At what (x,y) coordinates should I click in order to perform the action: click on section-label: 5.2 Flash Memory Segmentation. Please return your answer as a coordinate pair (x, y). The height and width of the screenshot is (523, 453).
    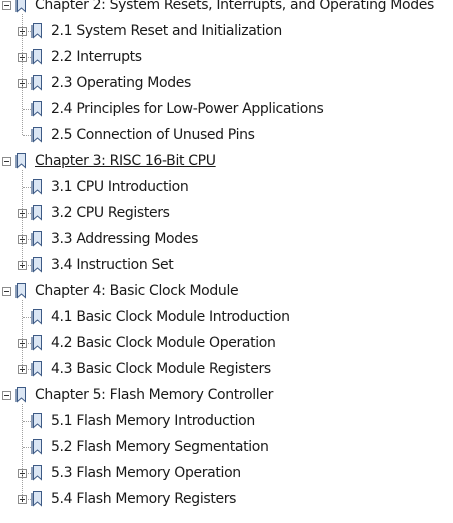
    Looking at the image, I should click on (160, 447).